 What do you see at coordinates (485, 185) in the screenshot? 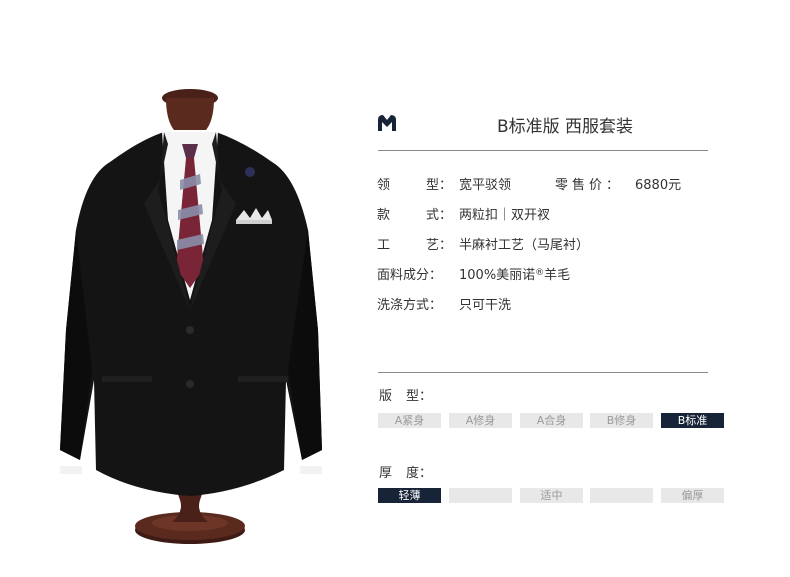
I see `spec-value-collar: 宽平驳领` at bounding box center [485, 185].